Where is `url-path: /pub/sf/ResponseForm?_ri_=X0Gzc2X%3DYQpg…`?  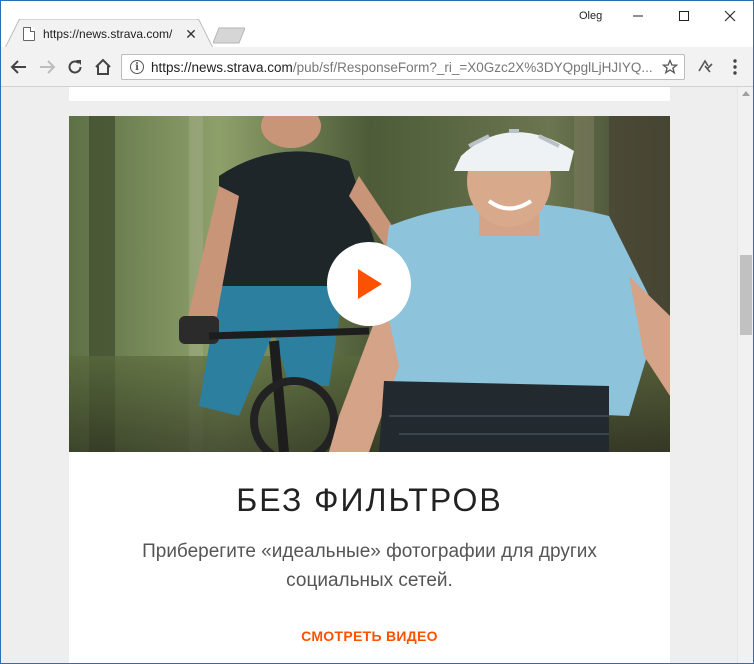
url-path: /pub/sf/ResponseForm?_ri_=X0Gzc2X%3DYQpg… is located at coordinates (472, 67).